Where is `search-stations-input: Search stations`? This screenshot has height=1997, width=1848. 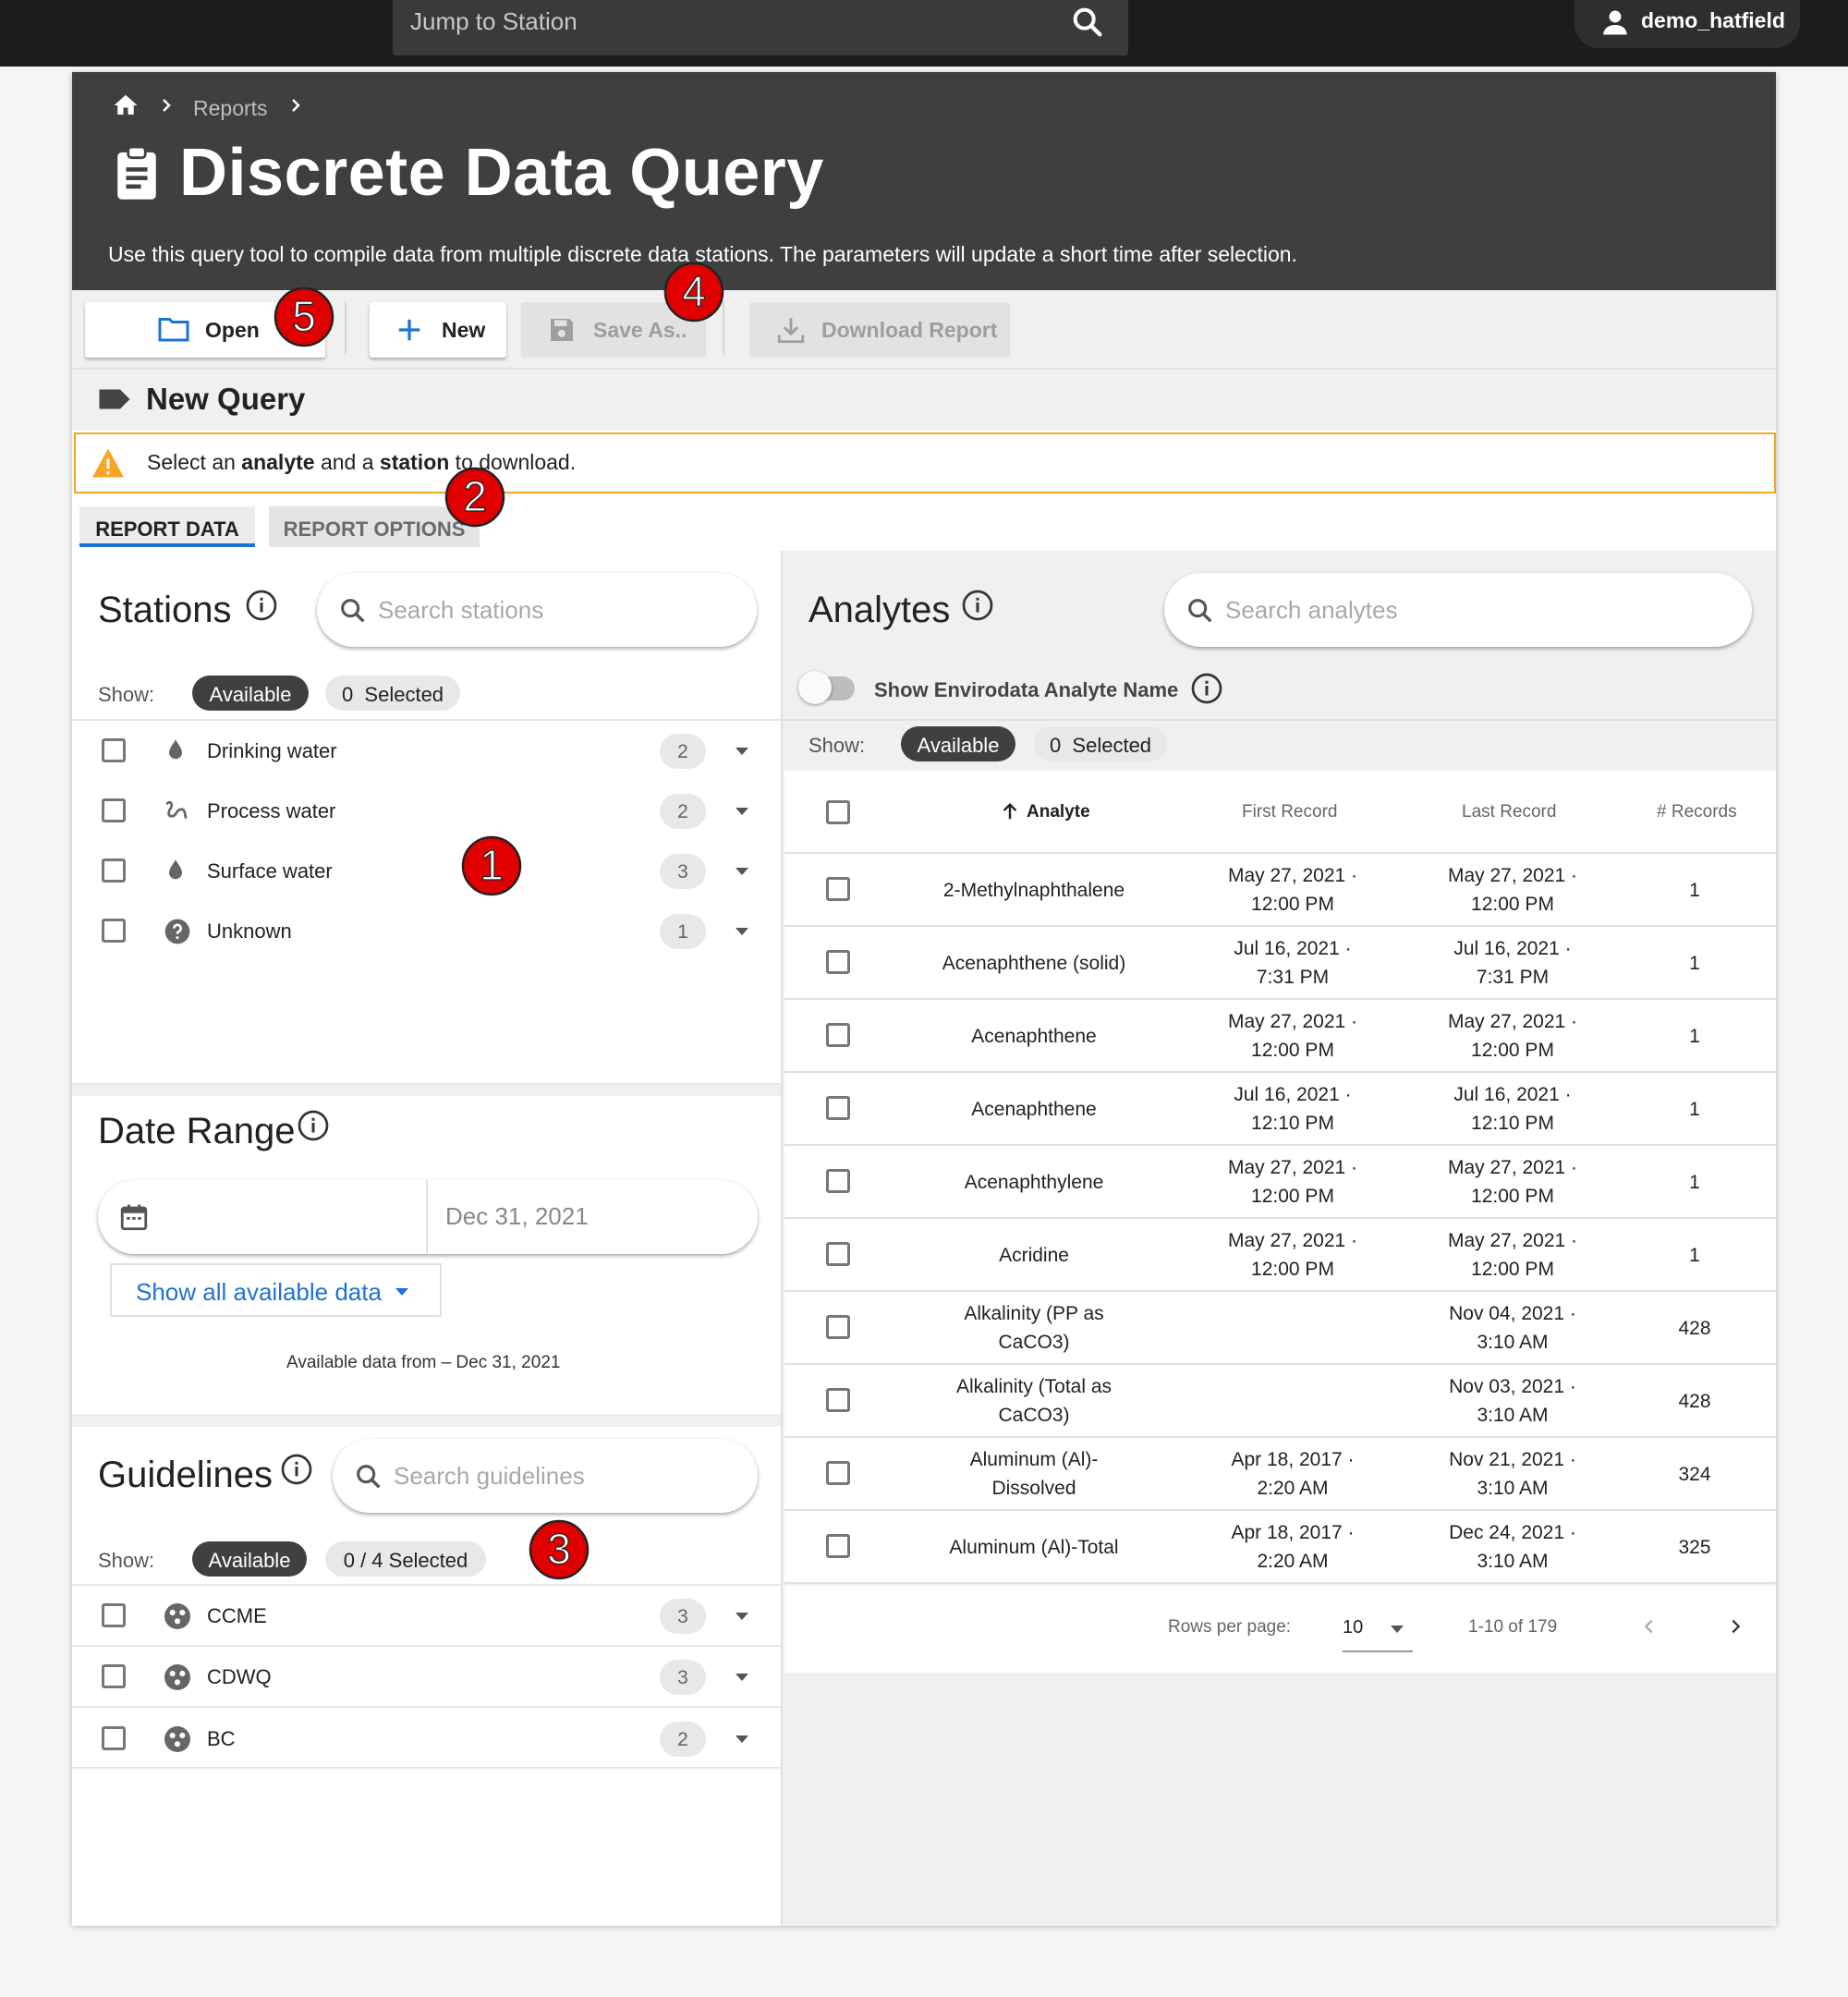
search-stations-input: Search stations is located at coordinates (461, 610).